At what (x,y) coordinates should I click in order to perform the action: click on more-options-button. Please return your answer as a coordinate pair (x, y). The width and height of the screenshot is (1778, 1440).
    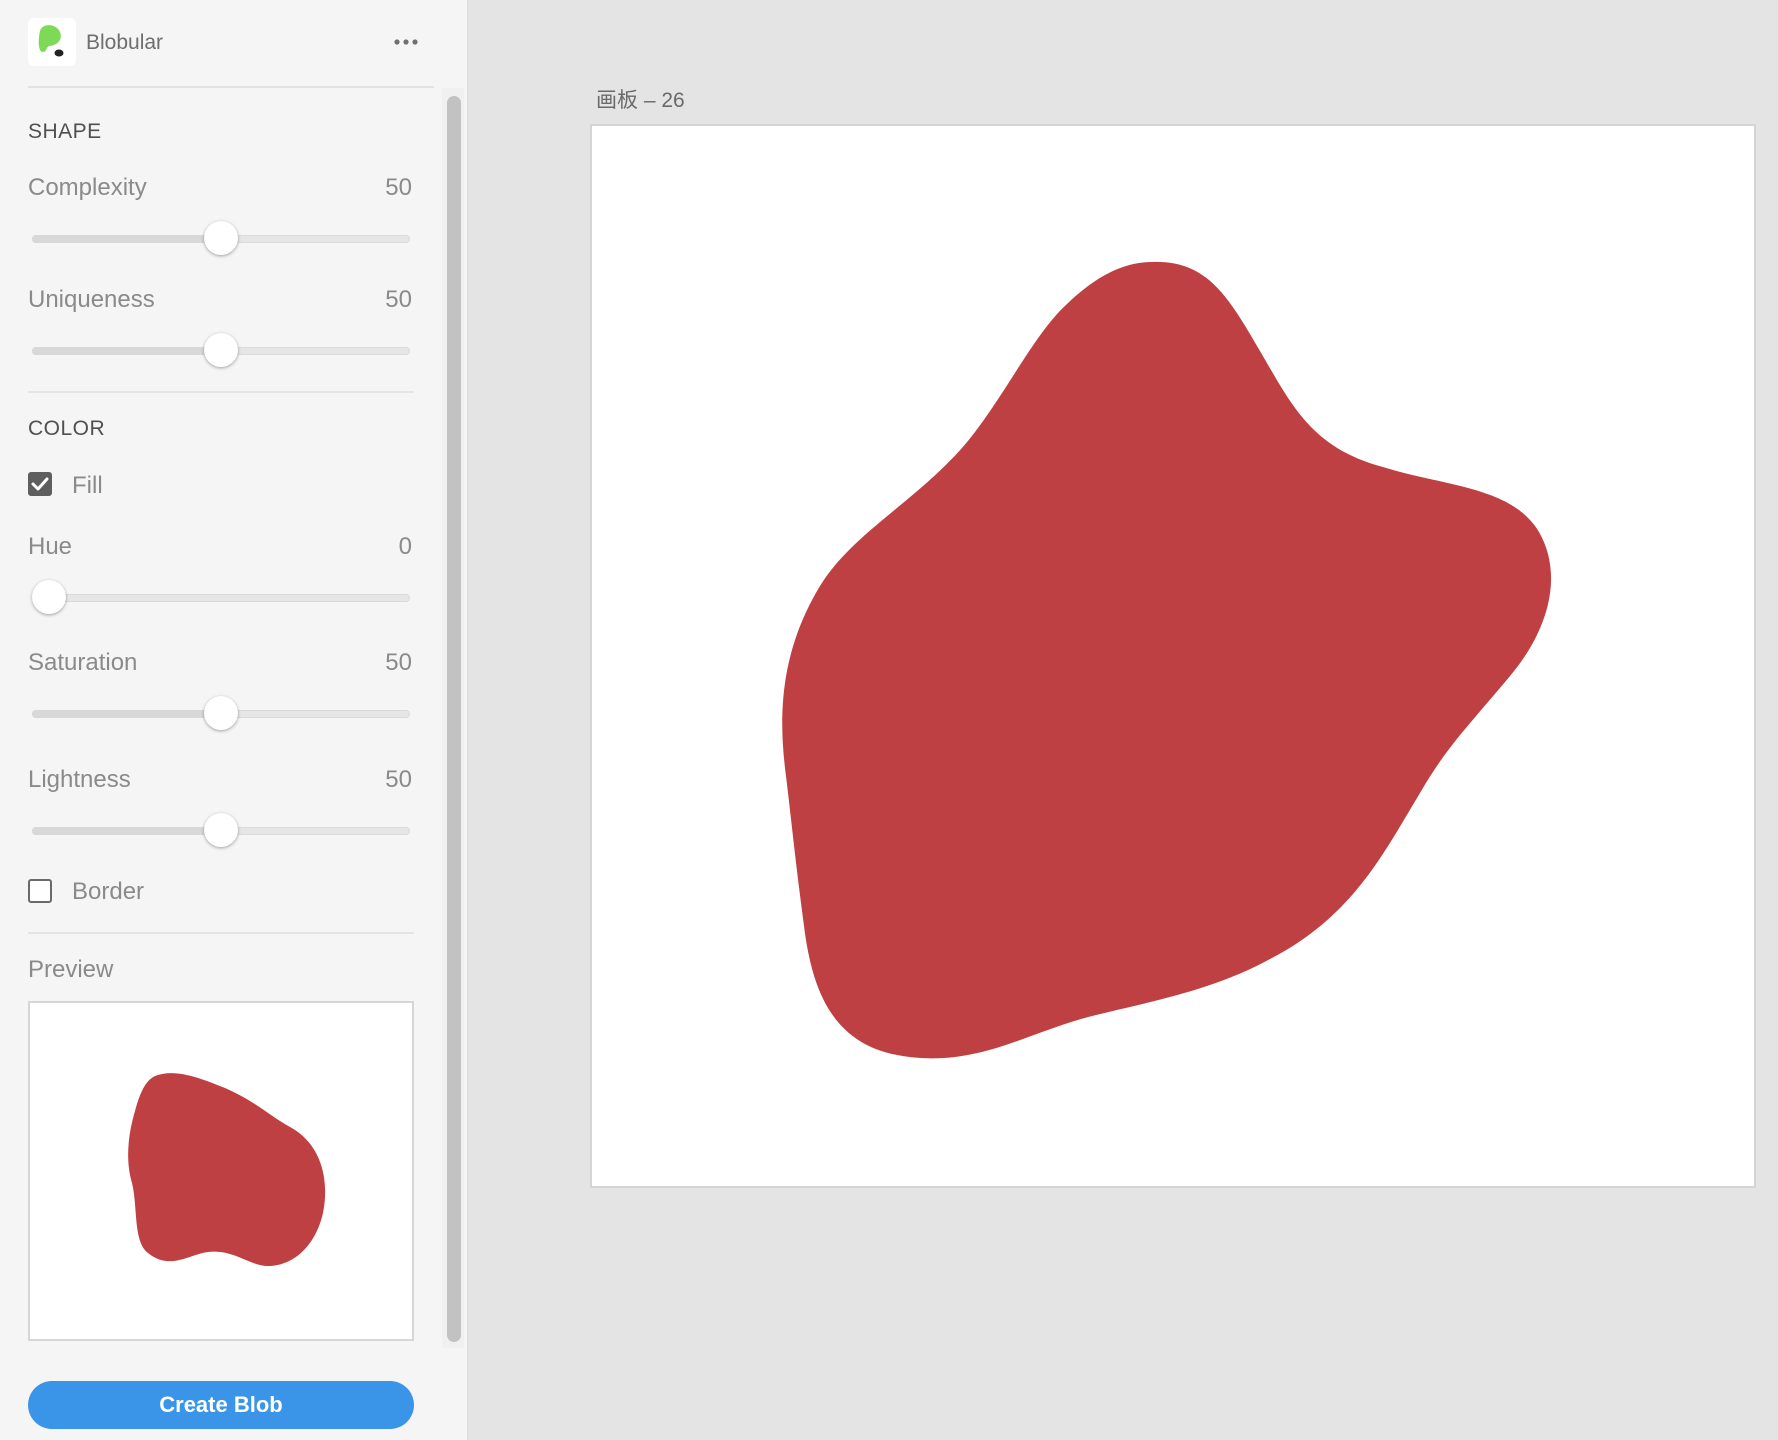
    Looking at the image, I should click on (406, 40).